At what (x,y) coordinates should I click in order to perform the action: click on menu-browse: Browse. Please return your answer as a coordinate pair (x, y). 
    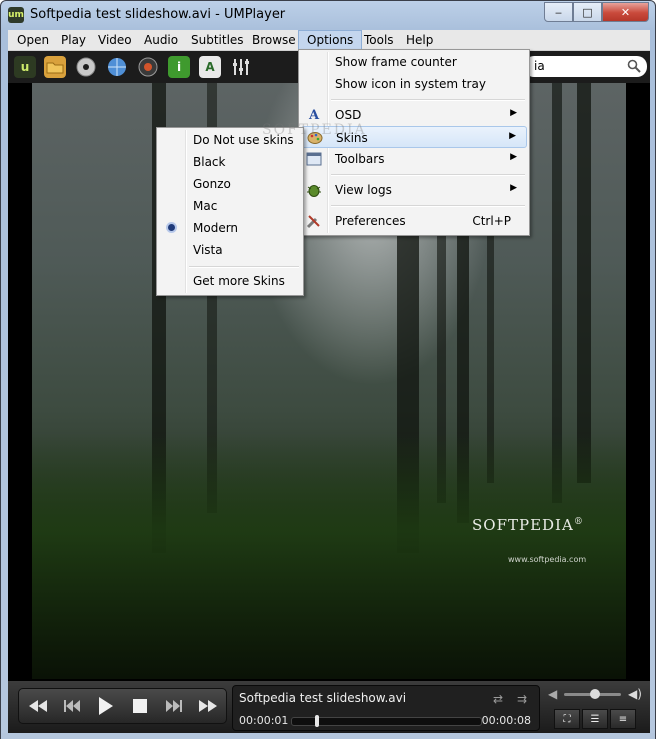
    Looking at the image, I should click on (274, 40).